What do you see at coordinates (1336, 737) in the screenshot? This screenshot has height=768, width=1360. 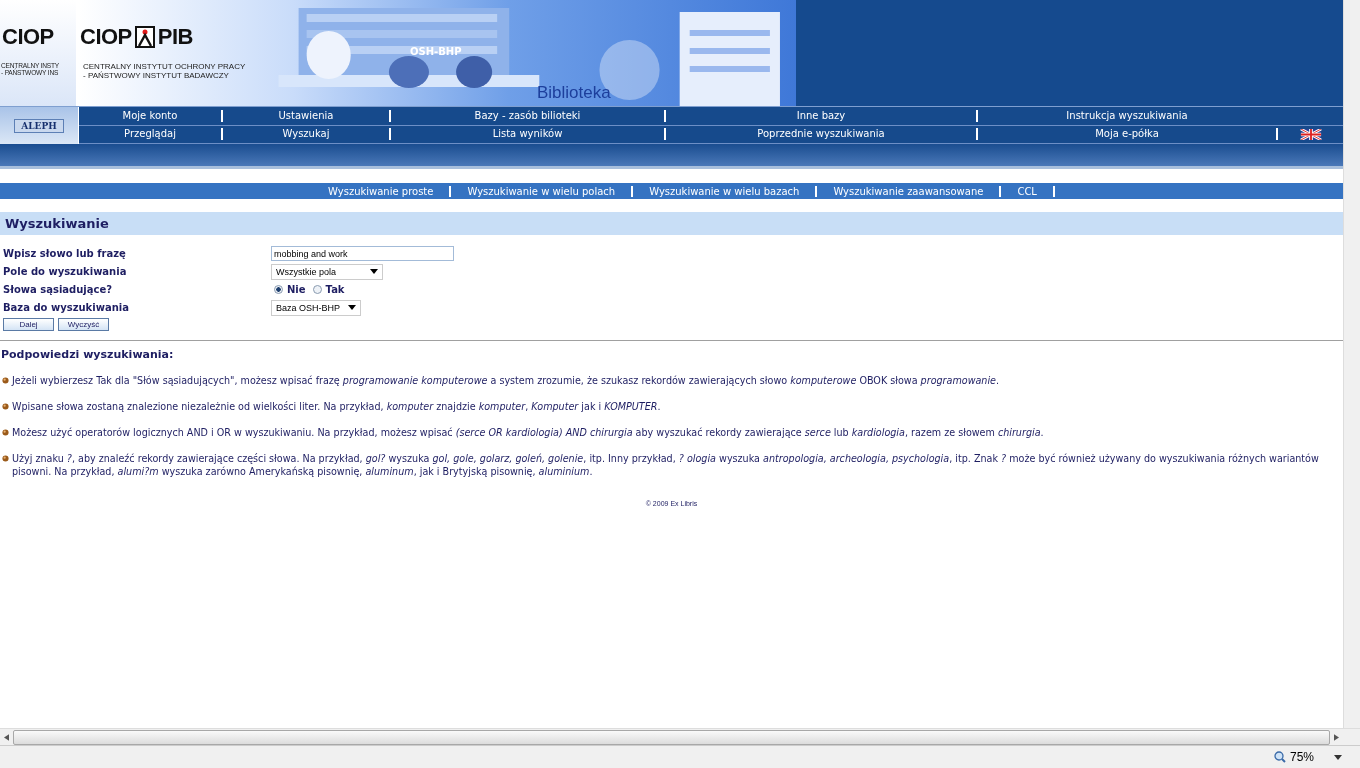 I see `right-arrow-icon` at bounding box center [1336, 737].